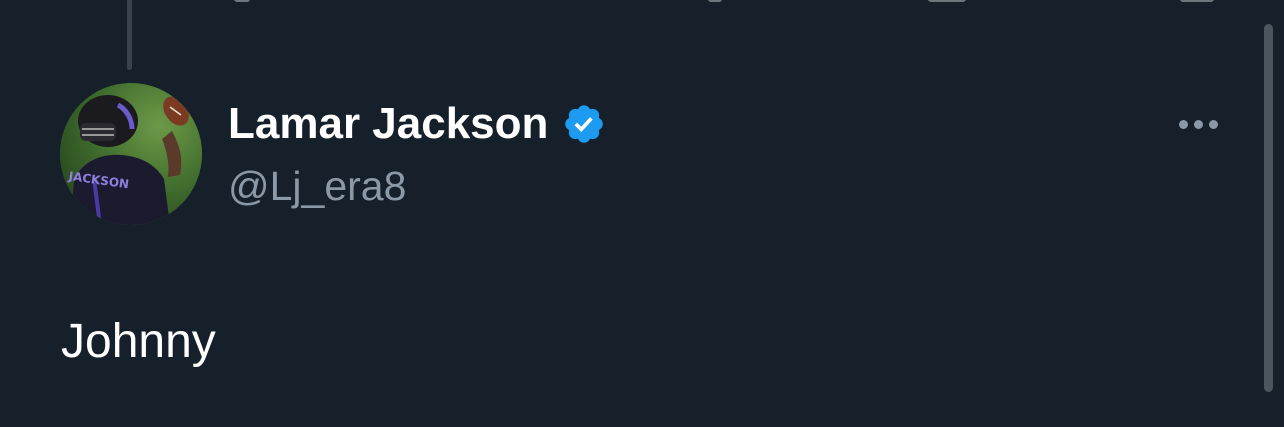 This screenshot has width=1284, height=427. Describe the element at coordinates (584, 124) in the screenshot. I see `verified-badge-icon` at that location.